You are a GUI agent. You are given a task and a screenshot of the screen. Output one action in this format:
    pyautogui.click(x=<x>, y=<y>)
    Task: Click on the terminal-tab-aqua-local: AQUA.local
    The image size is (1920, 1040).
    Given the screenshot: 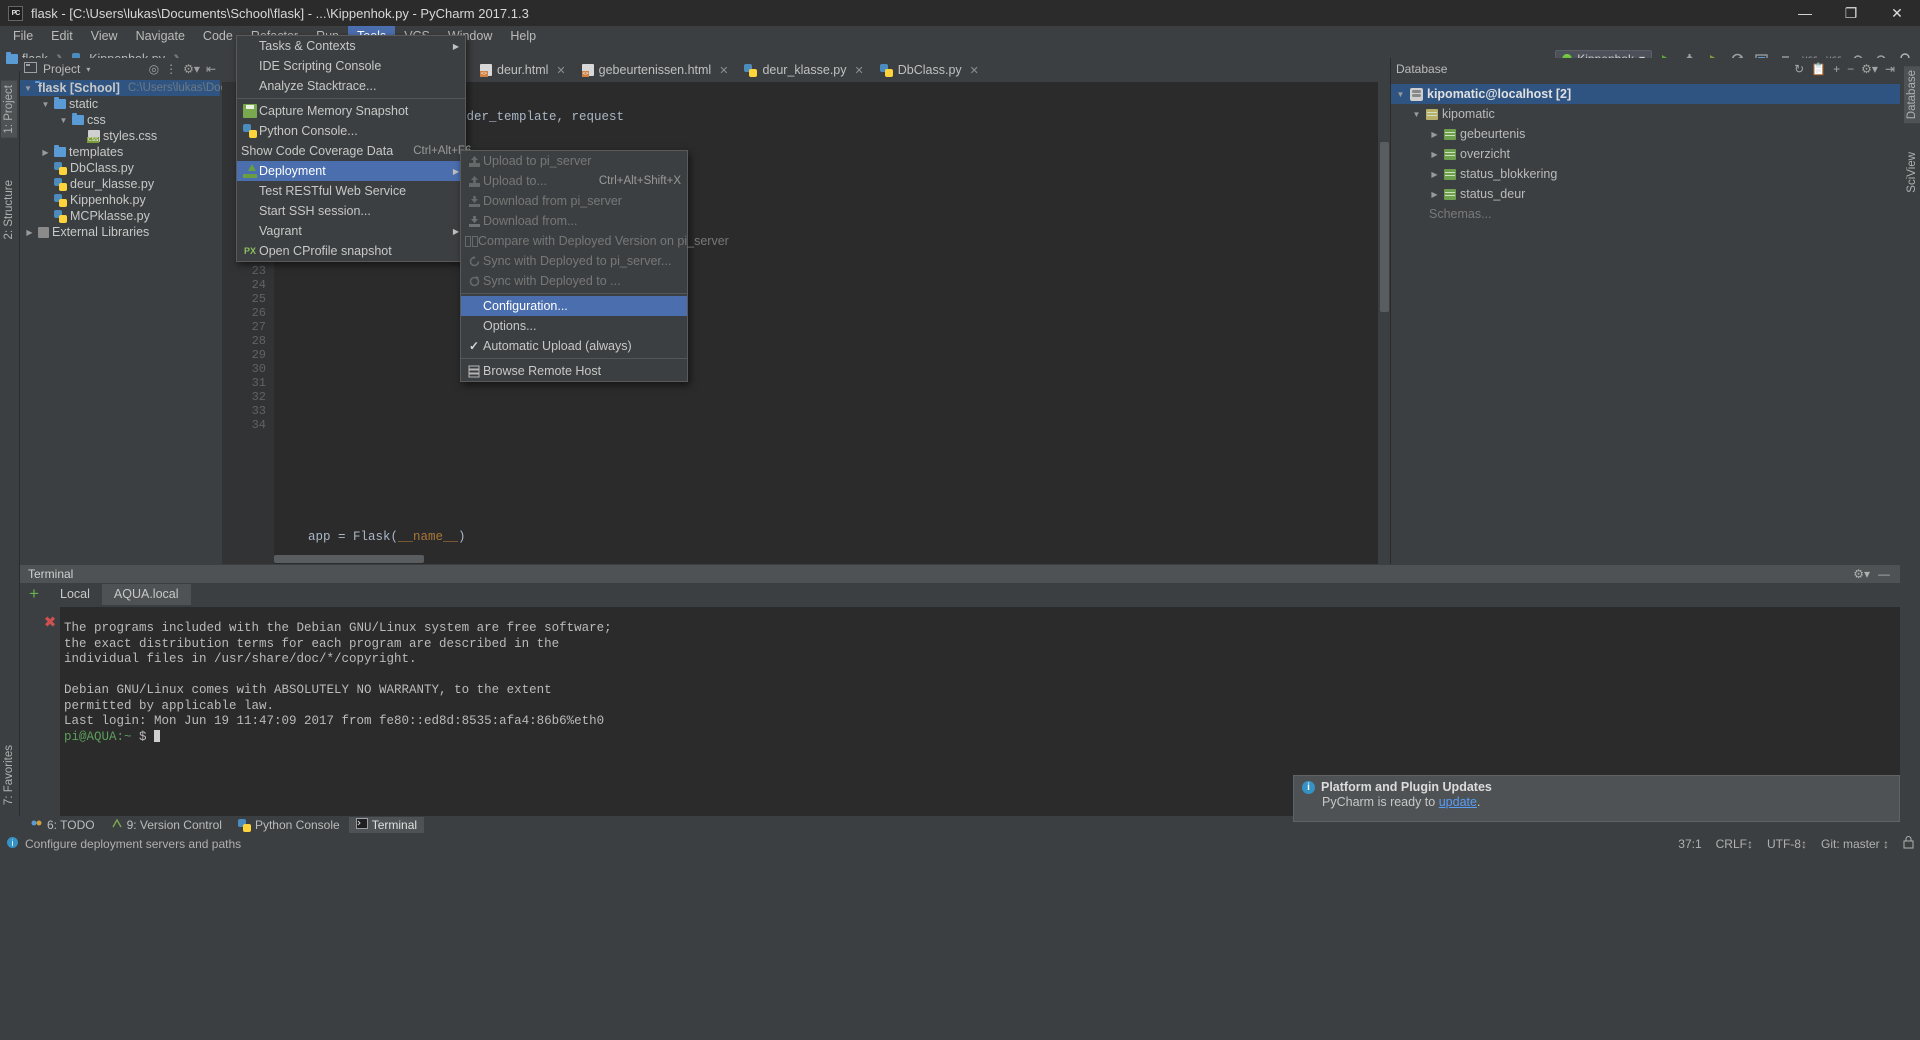 What is the action you would take?
    pyautogui.click(x=146, y=594)
    